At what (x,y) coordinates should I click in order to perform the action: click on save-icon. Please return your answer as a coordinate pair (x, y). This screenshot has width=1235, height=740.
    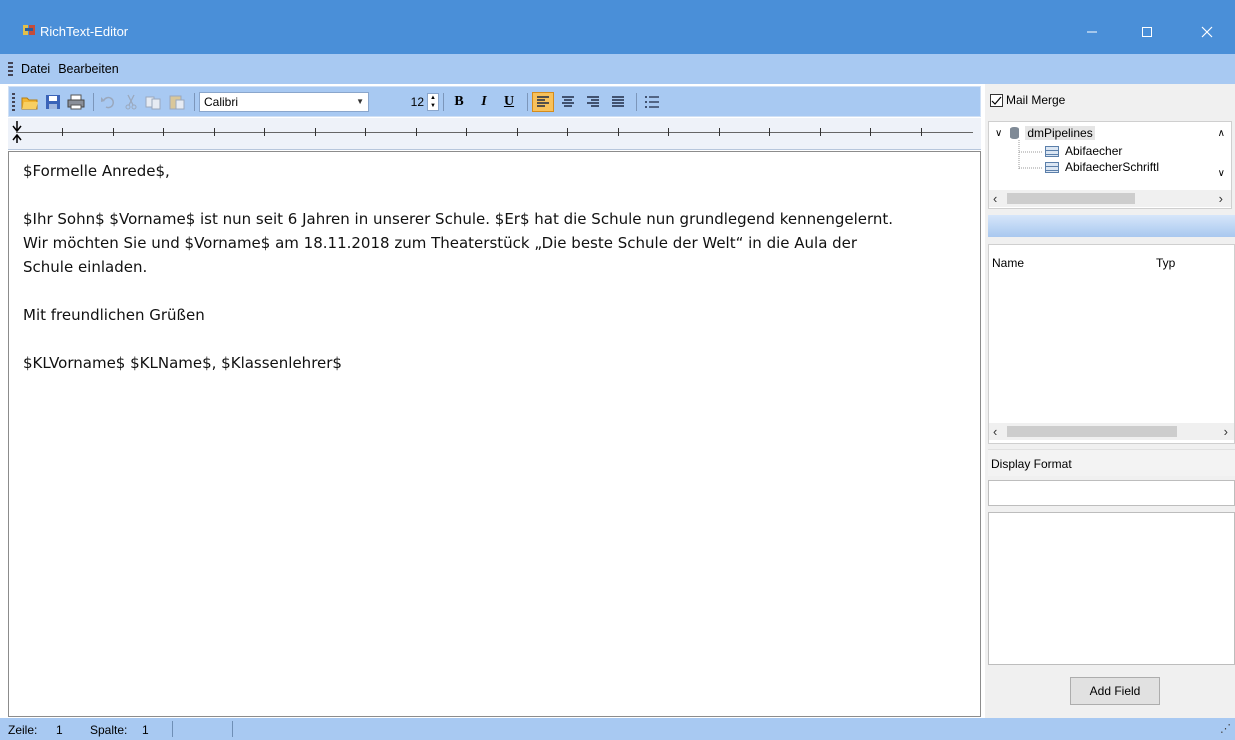
    Looking at the image, I should click on (53, 101).